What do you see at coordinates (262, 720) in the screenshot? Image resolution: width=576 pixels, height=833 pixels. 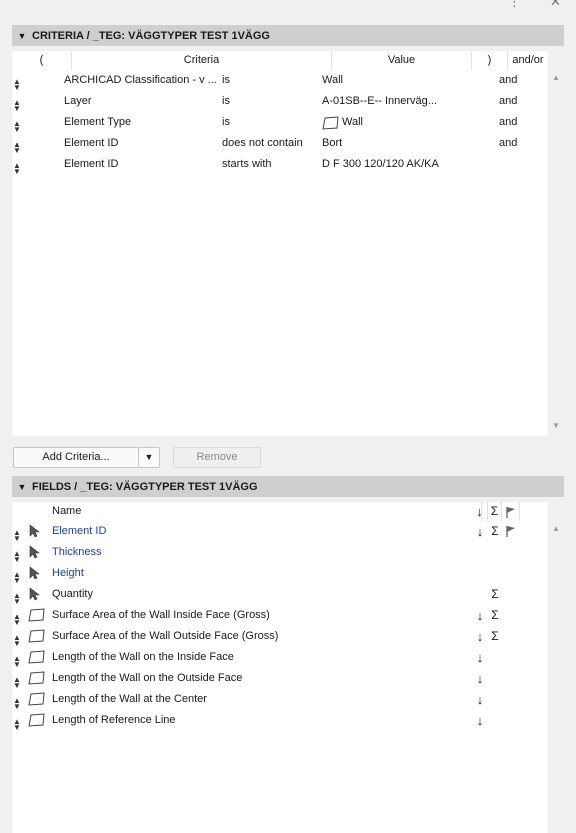 I see `field-name: Length of Reference Line` at bounding box center [262, 720].